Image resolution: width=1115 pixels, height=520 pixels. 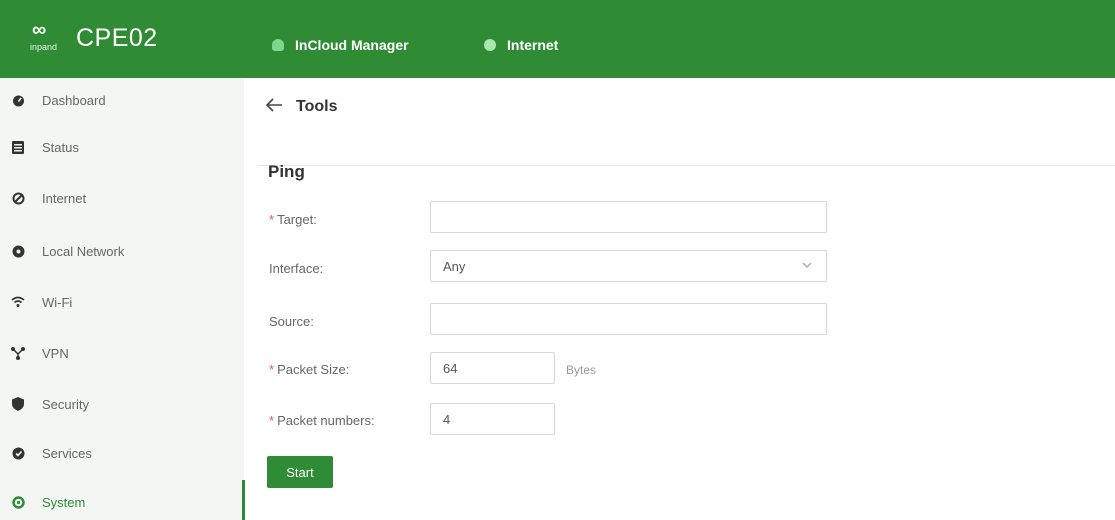 I want to click on chevron-down-icon, so click(x=807, y=265).